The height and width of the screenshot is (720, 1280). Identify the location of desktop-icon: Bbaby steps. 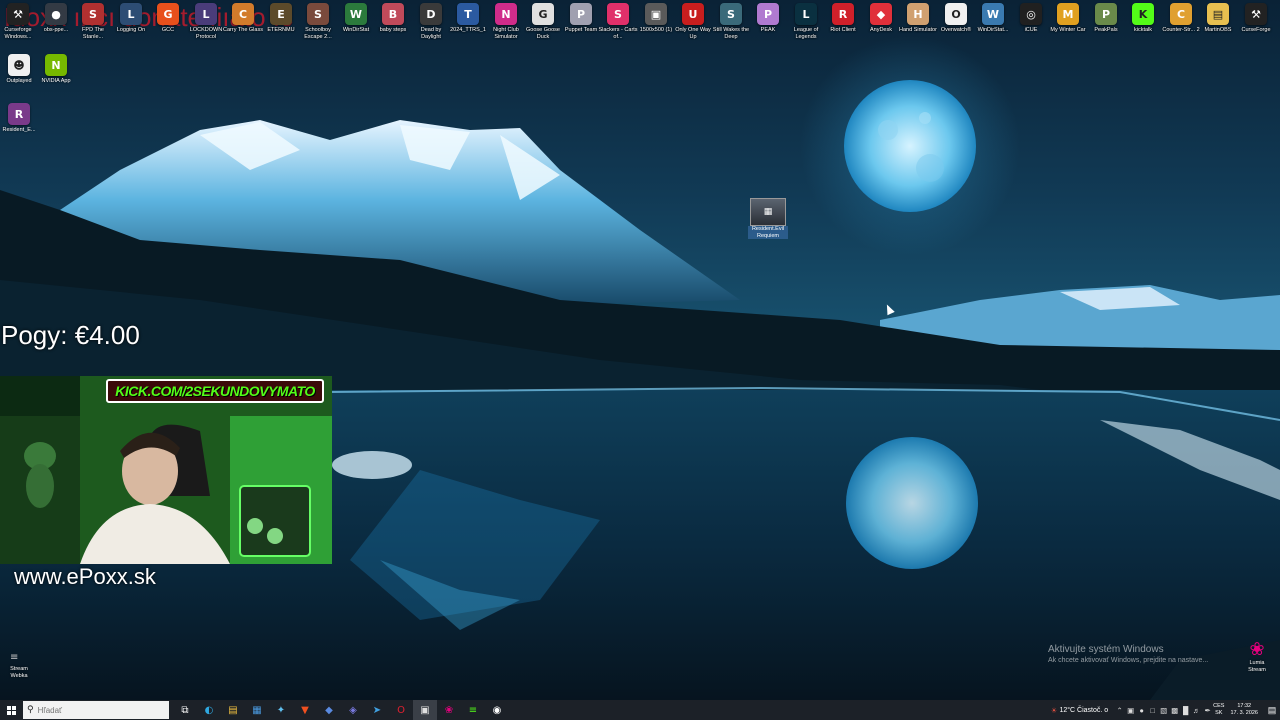
(393, 27).